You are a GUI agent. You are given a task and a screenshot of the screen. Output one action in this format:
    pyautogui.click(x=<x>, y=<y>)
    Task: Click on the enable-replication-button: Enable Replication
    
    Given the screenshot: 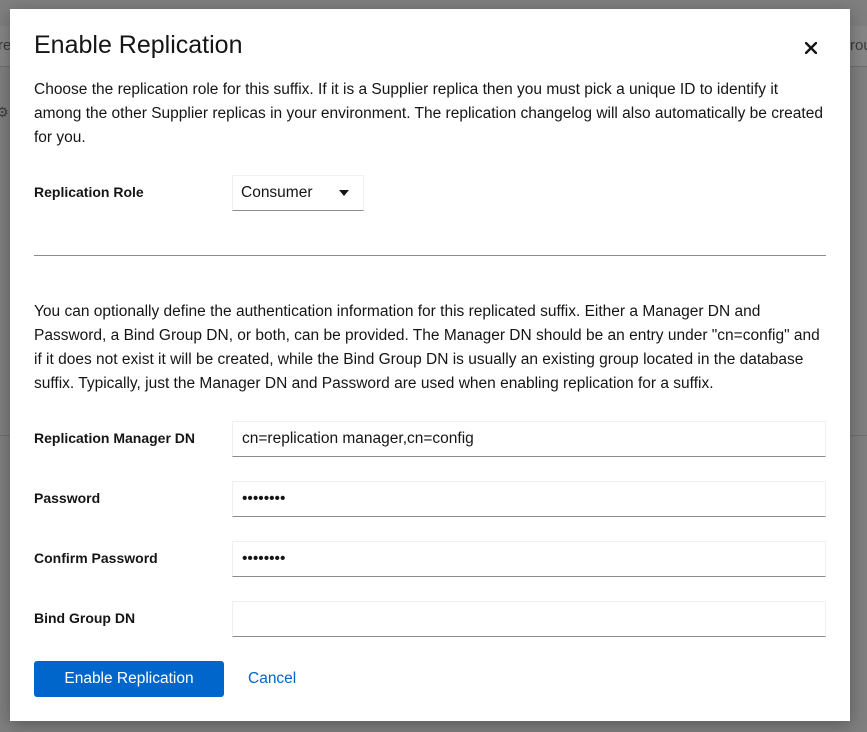 What is the action you would take?
    pyautogui.click(x=129, y=679)
    